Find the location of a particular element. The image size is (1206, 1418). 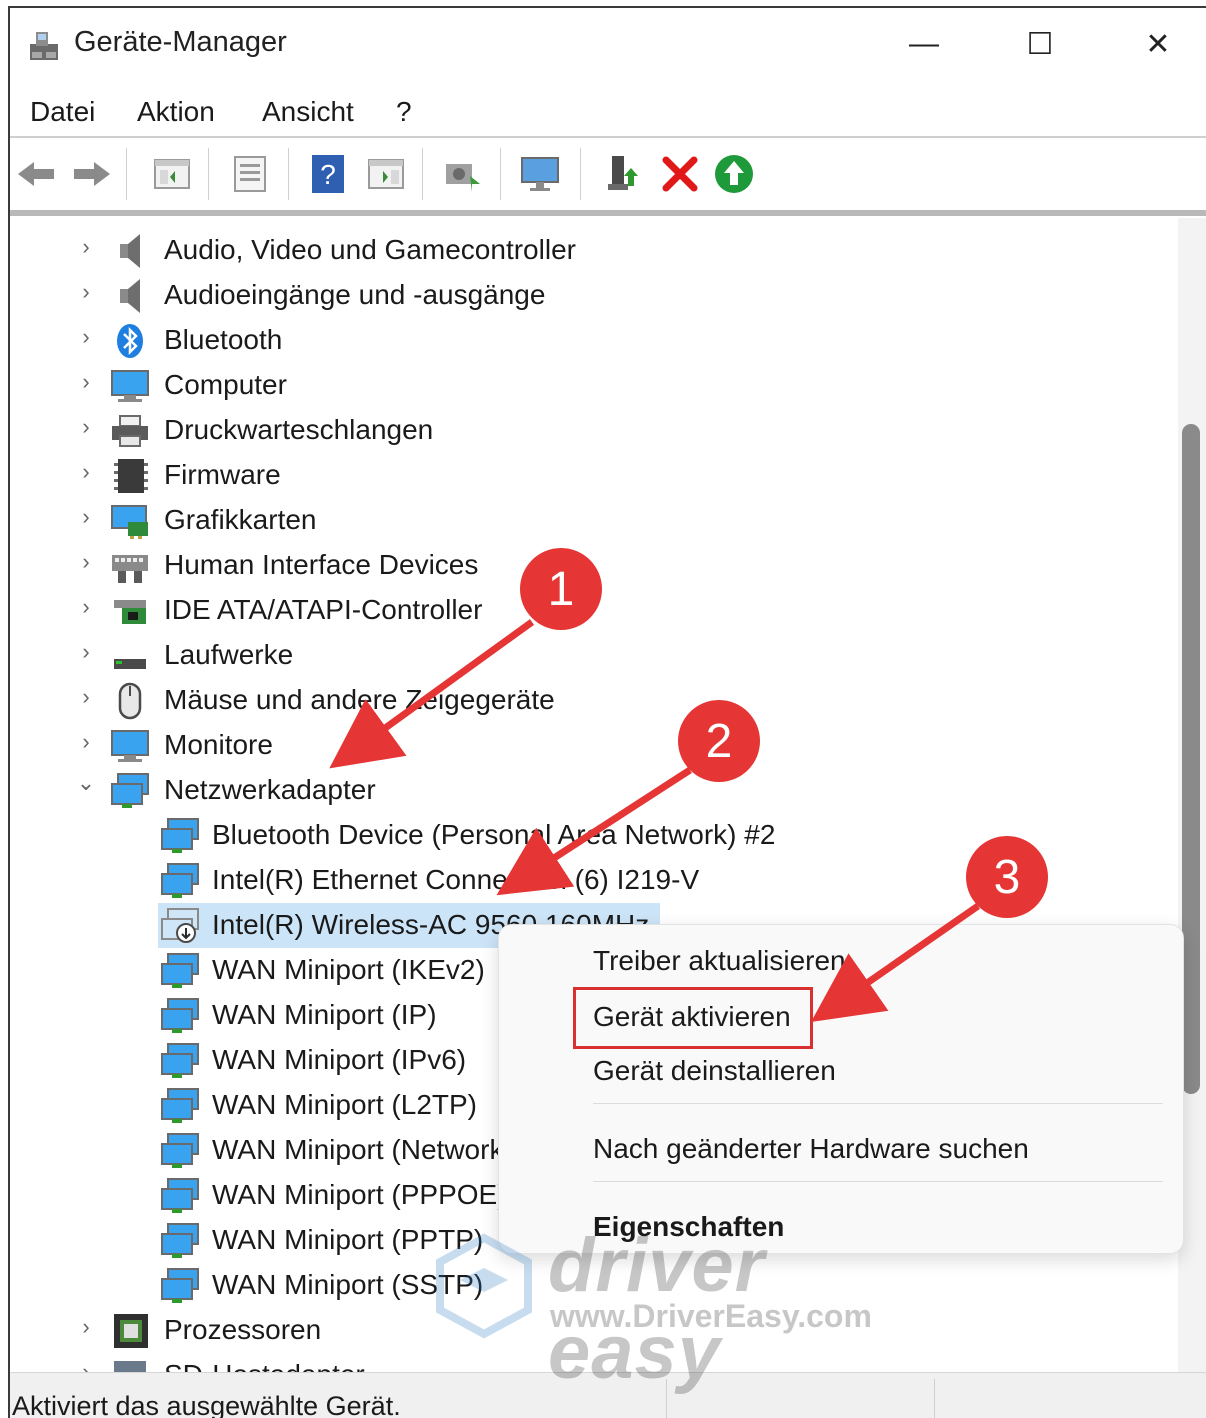

properties-icon is located at coordinates (250, 174).